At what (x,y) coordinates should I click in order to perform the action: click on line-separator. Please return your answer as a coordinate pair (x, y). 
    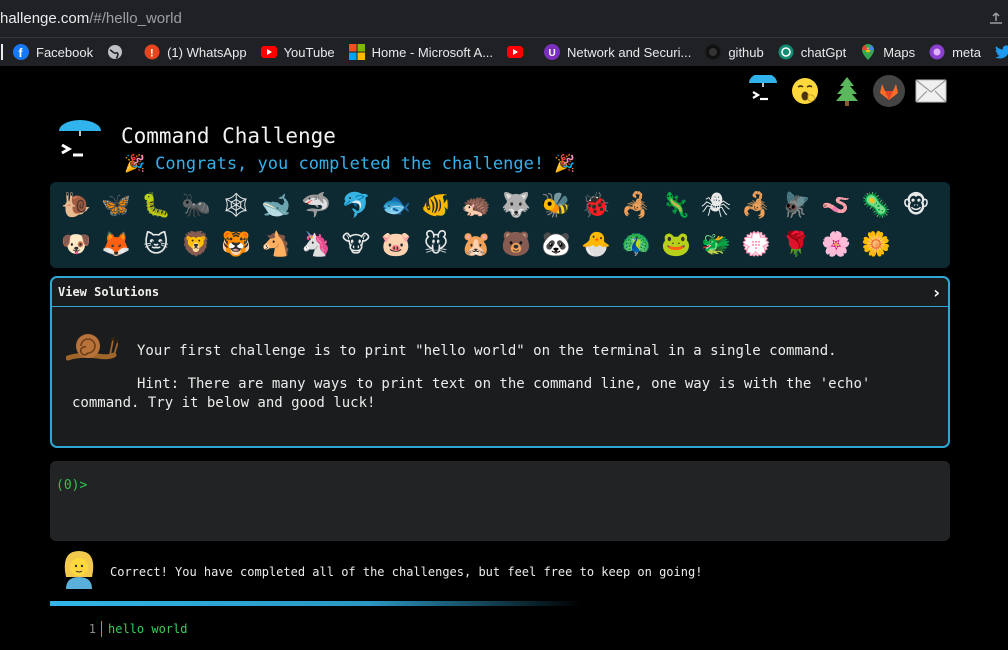
    Looking at the image, I should click on (101, 629).